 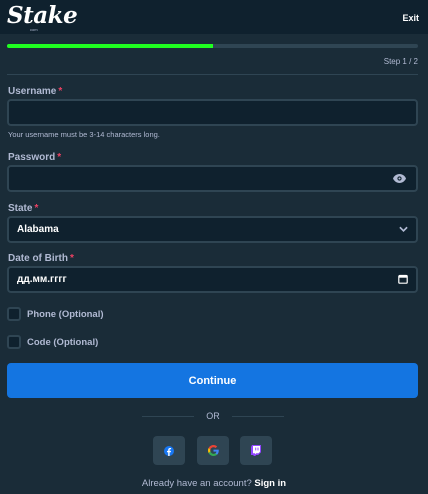 I want to click on continue-button: Continue, so click(x=212, y=380).